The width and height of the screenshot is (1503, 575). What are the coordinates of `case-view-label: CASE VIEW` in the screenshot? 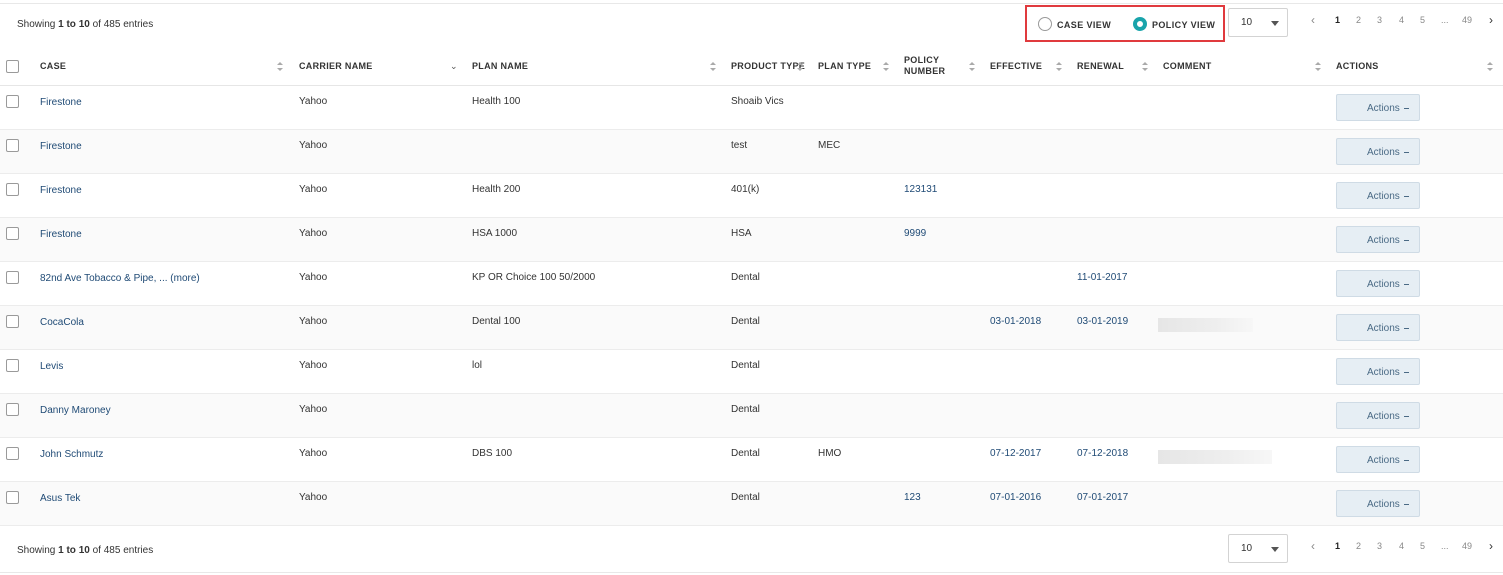 It's located at (1084, 25).